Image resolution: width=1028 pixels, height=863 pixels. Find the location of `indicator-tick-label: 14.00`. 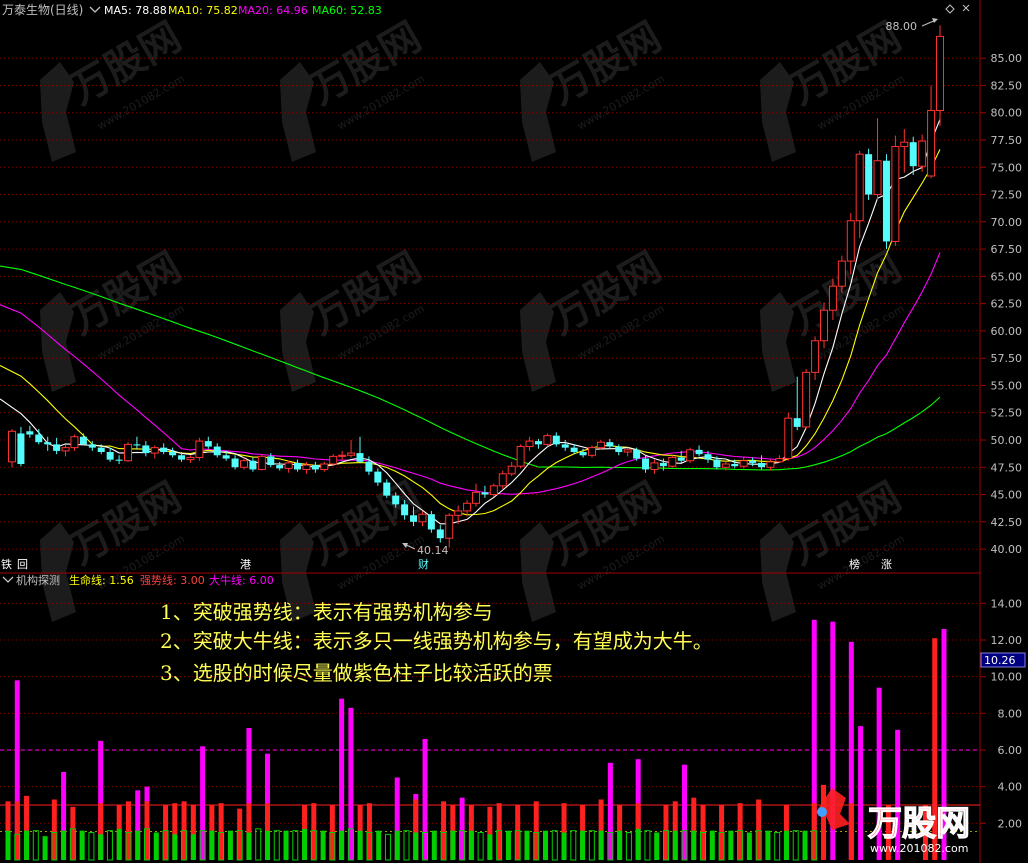

indicator-tick-label: 14.00 is located at coordinates (1007, 603).